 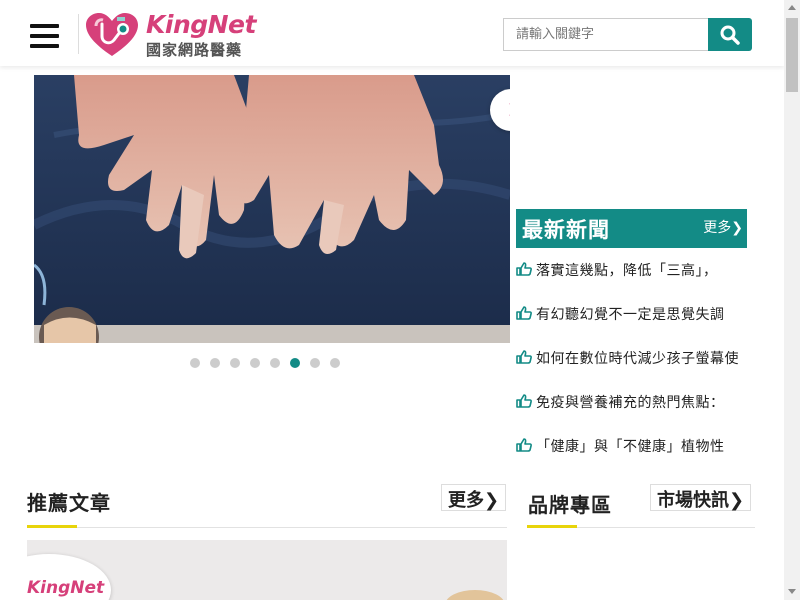 I want to click on site-logo: KingNet 國家網路醫藥, so click(x=170, y=34).